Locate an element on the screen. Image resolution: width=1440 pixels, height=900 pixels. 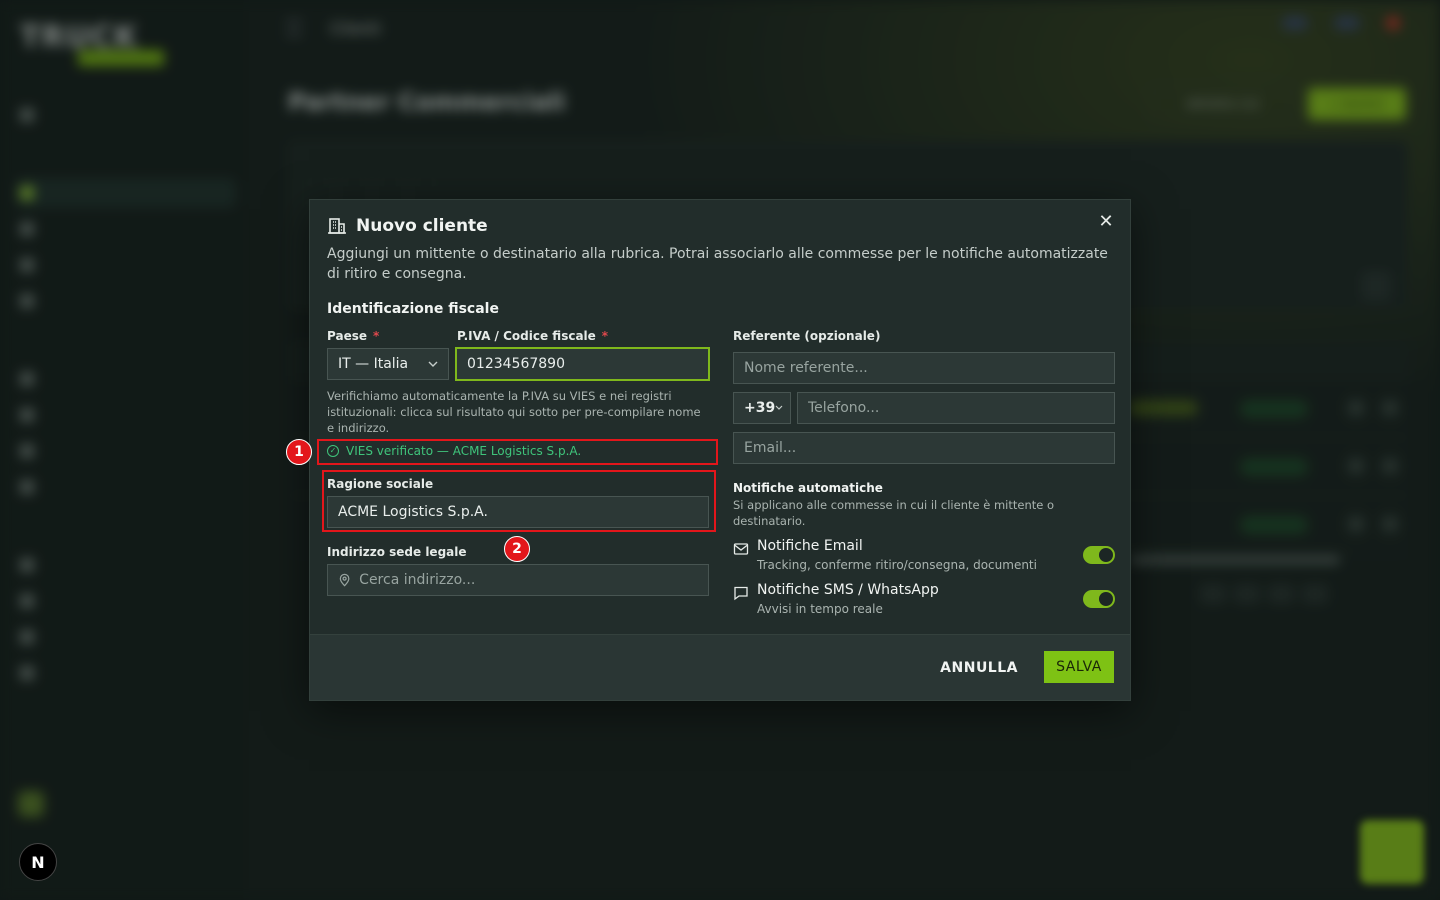
address-field is located at coordinates (518, 580).